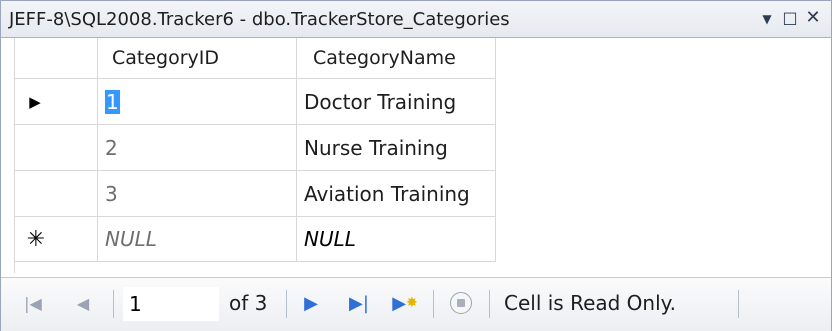 This screenshot has height=331, width=832. Describe the element at coordinates (396, 148) in the screenshot. I see `cell-categoryname: Nurse Training` at that location.